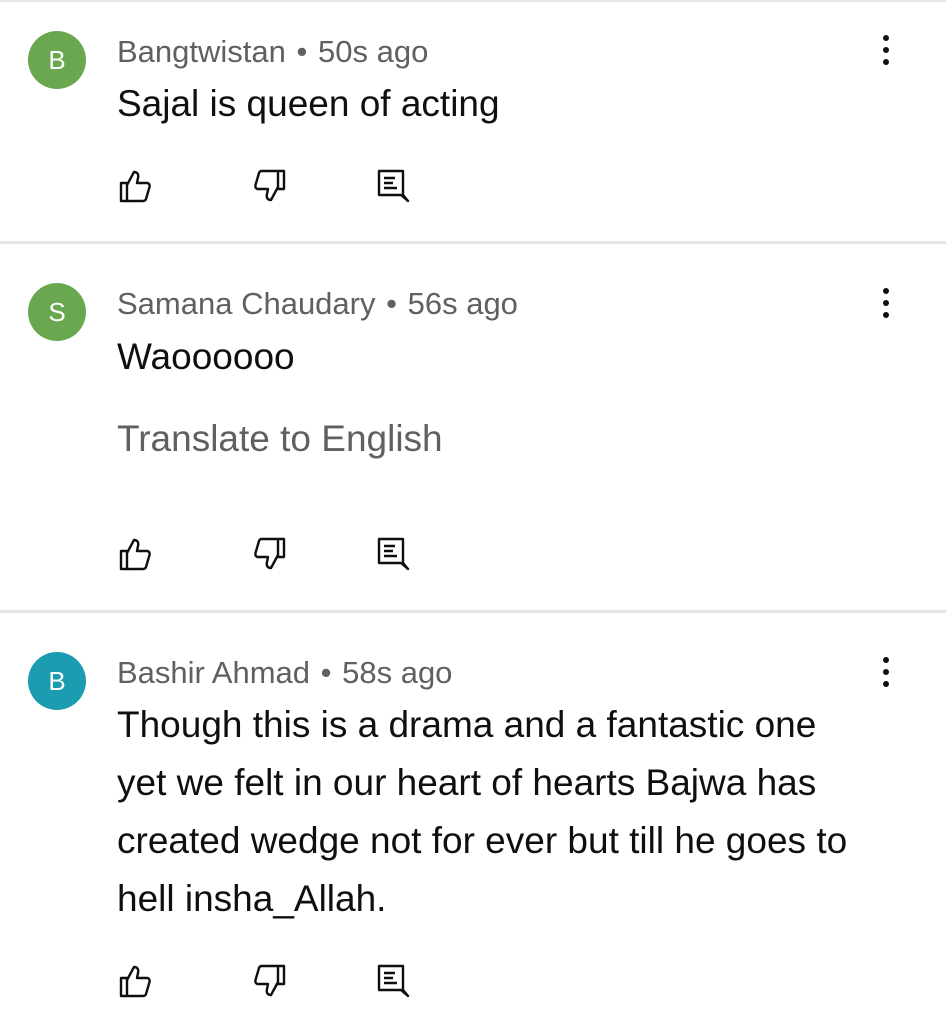  I want to click on comment-meta: Samana Chaudary • 56s ago, so click(317, 303).